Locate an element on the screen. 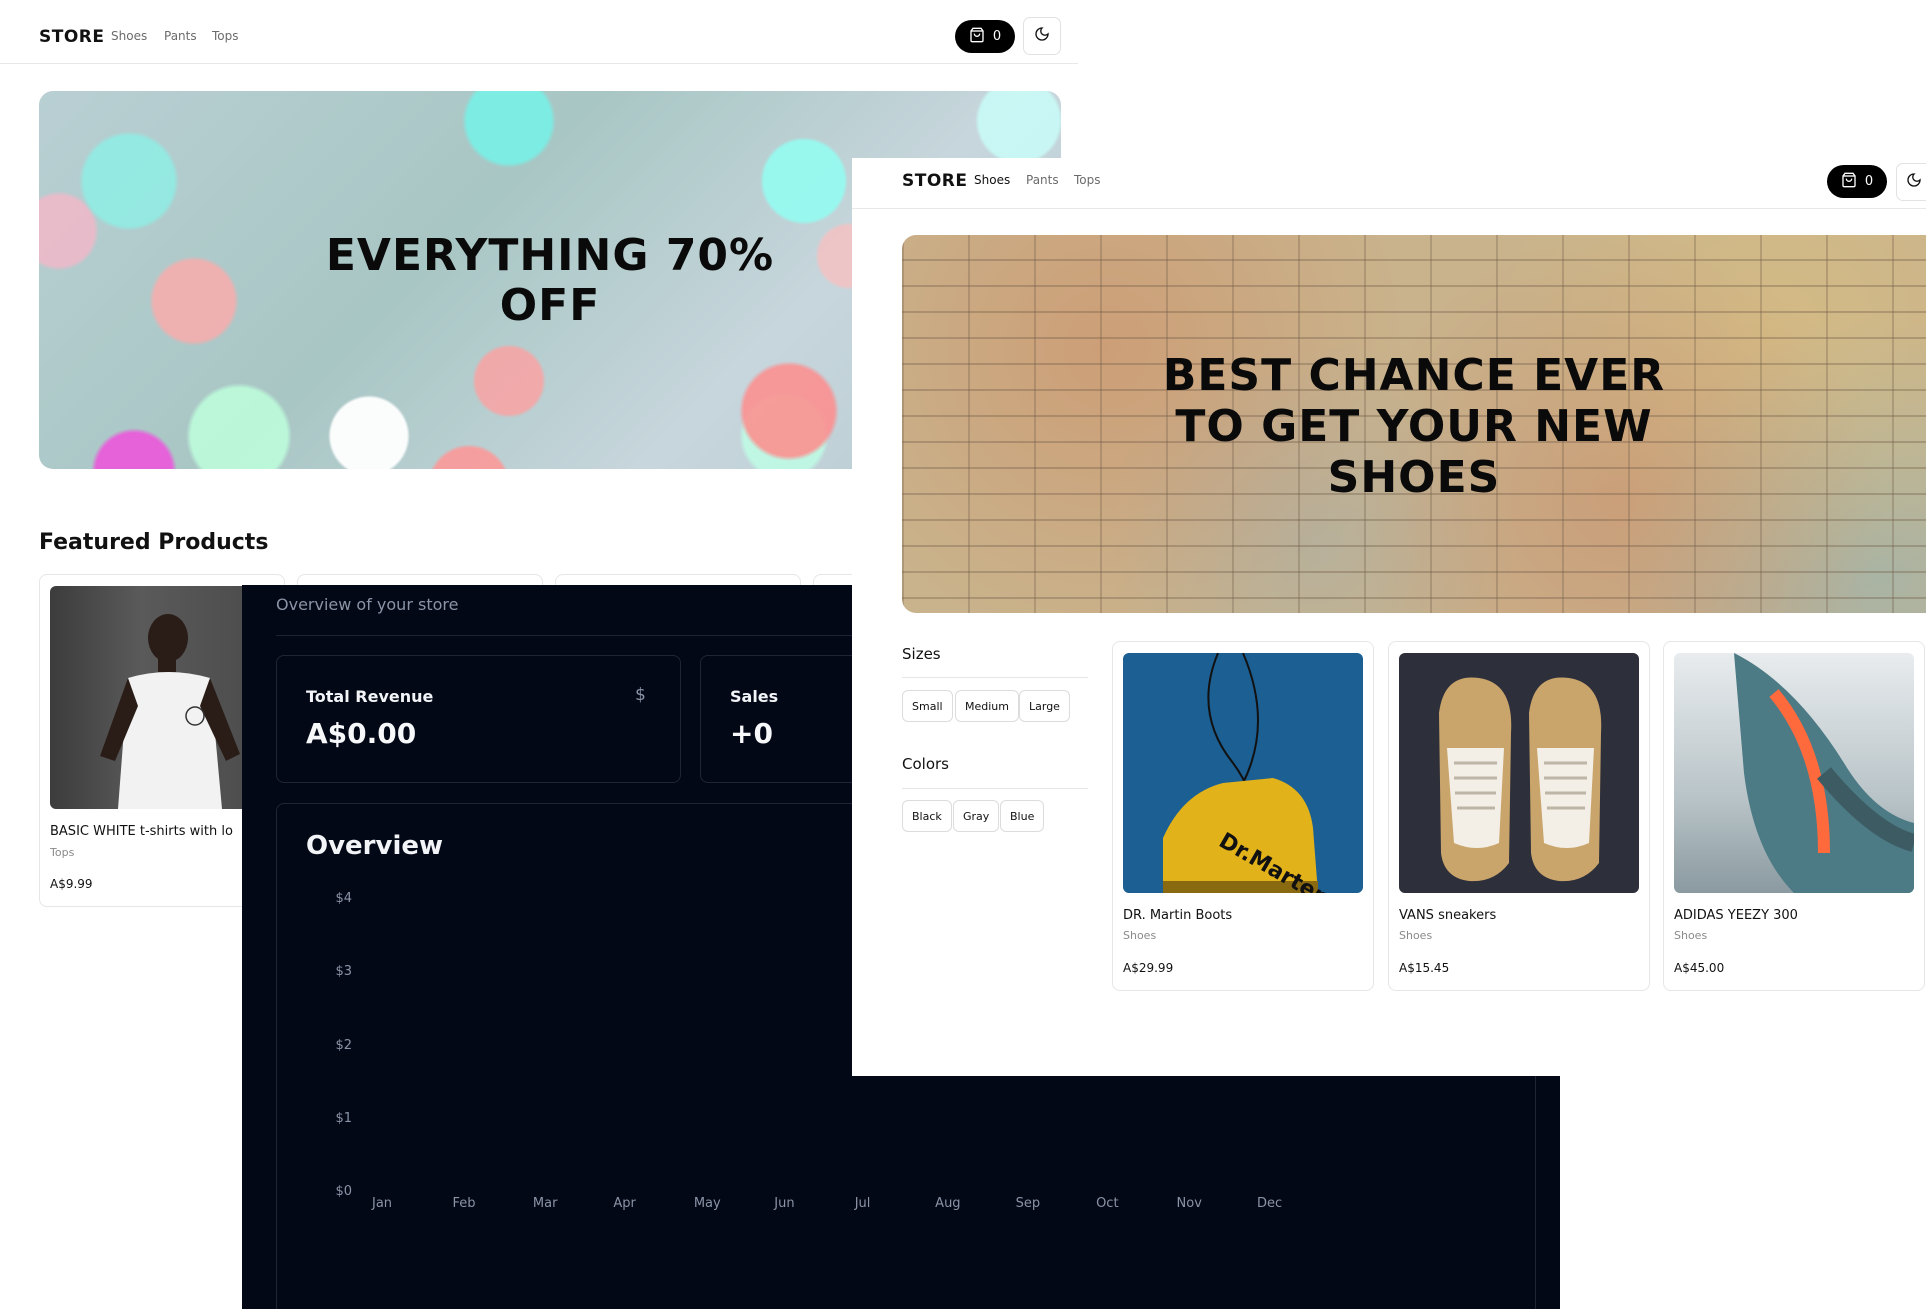  product-card: VANS sneakers Shoes A$15.45 is located at coordinates (1519, 816).